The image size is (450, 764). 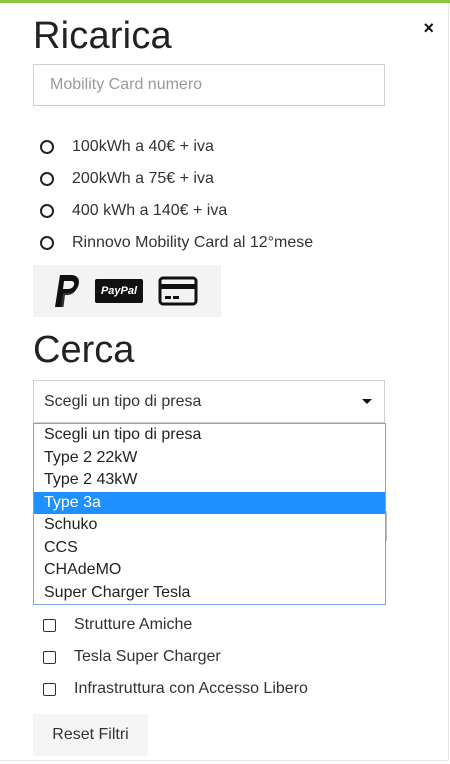 I want to click on chevron-down-icon, so click(x=367, y=401).